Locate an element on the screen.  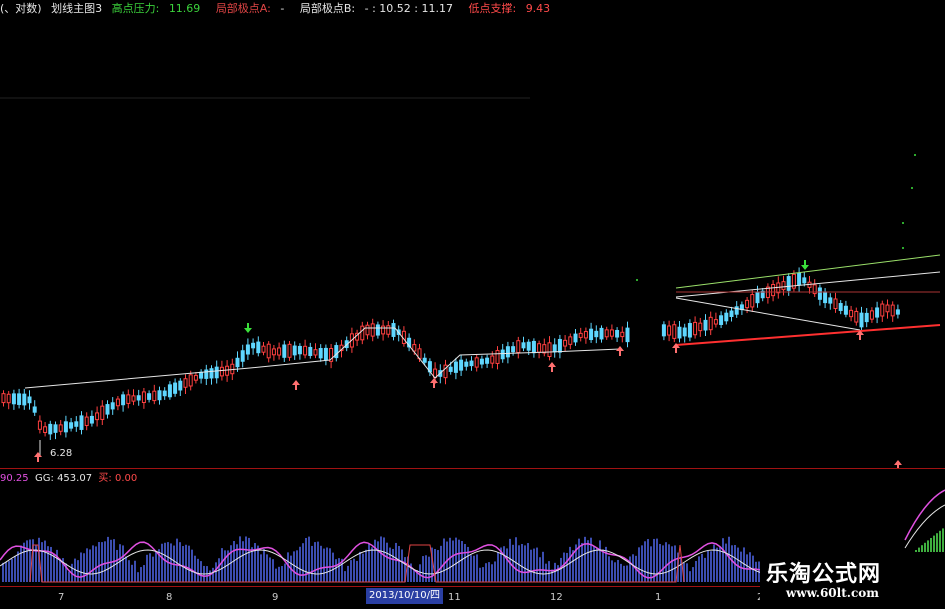
watermark-url: www.60lt.com is located at coordinates (832, 593).